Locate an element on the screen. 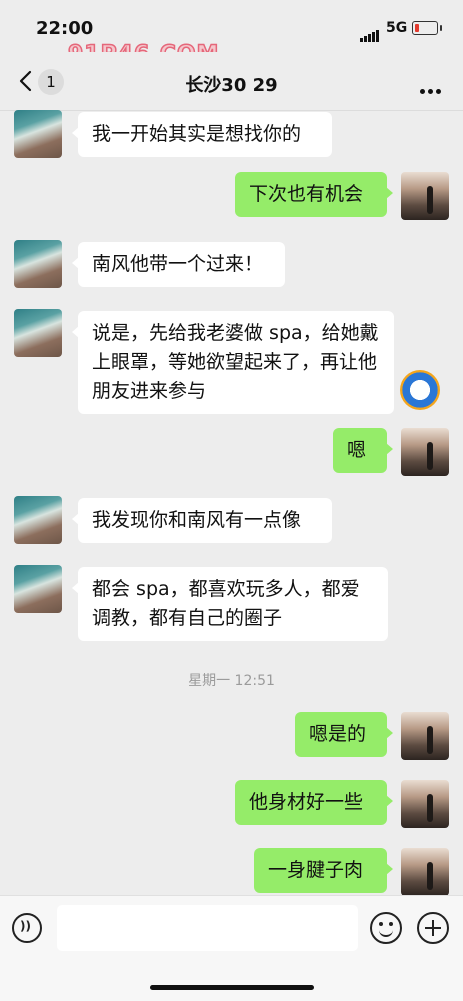  message-bubble-incoming: 说是，先给我老婆做 spa，给她戴上眼罩，等她欲望起来了，再让他朋友进来参与 is located at coordinates (233, 362).